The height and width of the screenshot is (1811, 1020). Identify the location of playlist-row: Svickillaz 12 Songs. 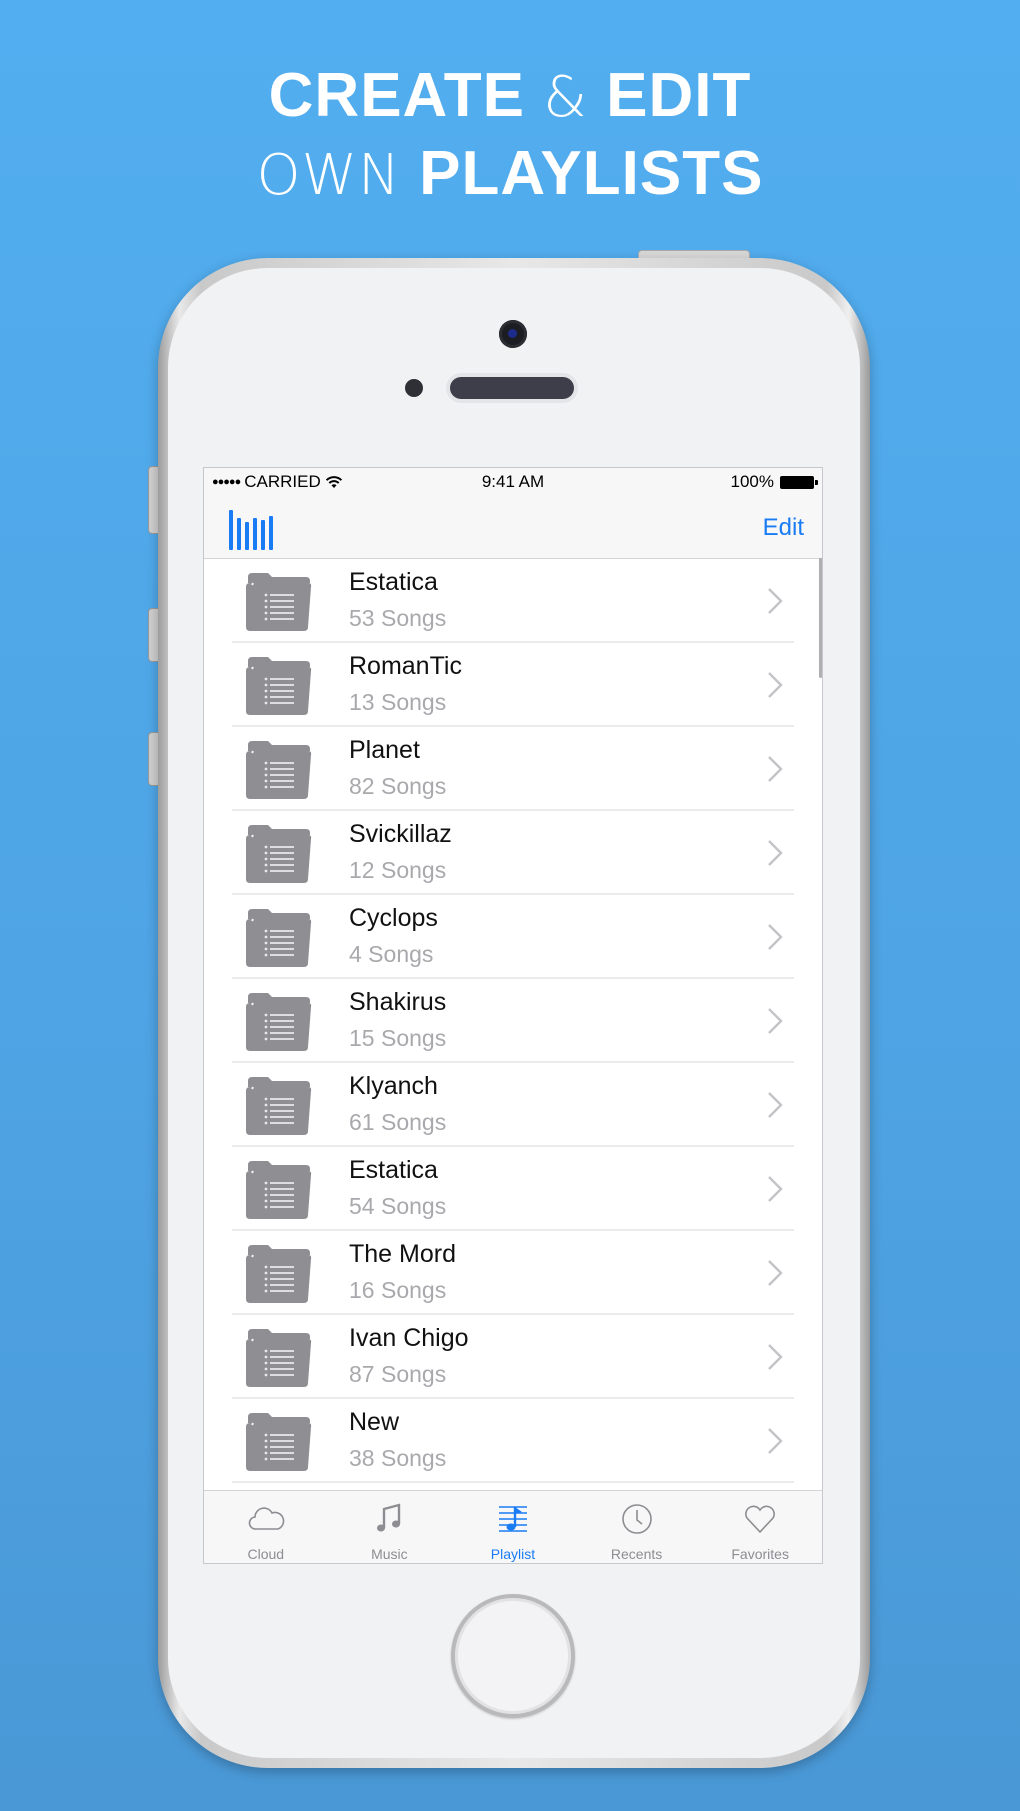
(513, 853).